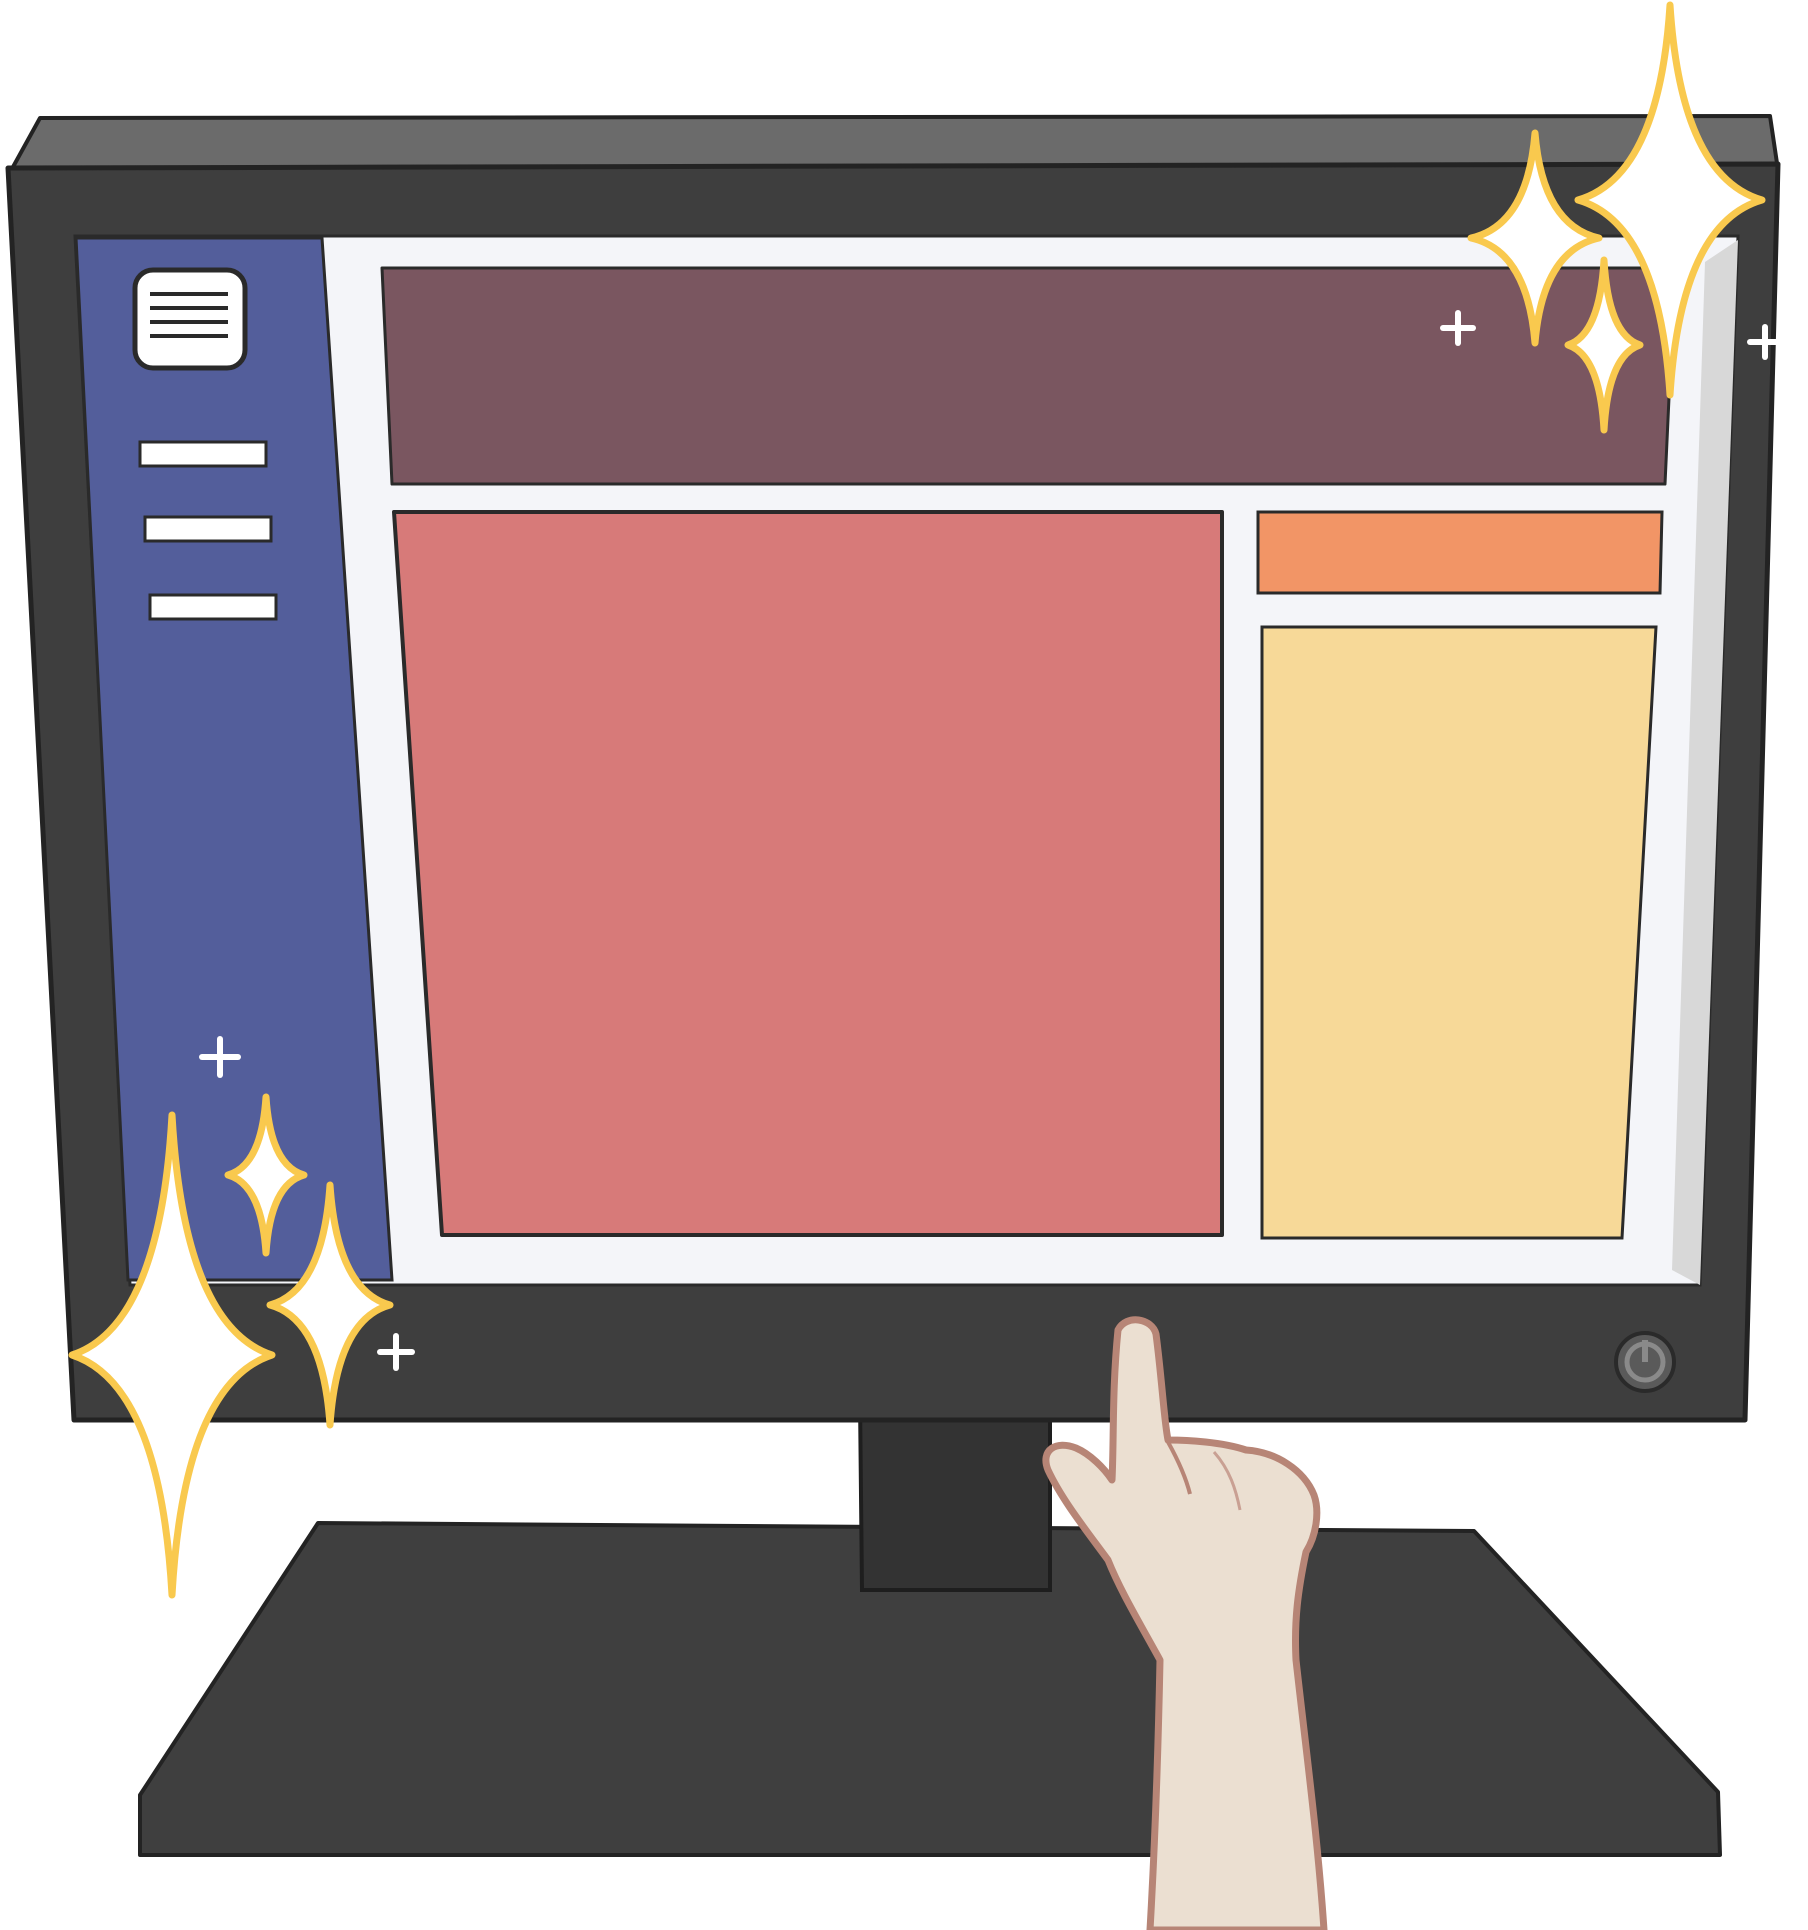 Image resolution: width=1808 pixels, height=1930 pixels. Describe the element at coordinates (1645, 1362) in the screenshot. I see `power-icon` at that location.